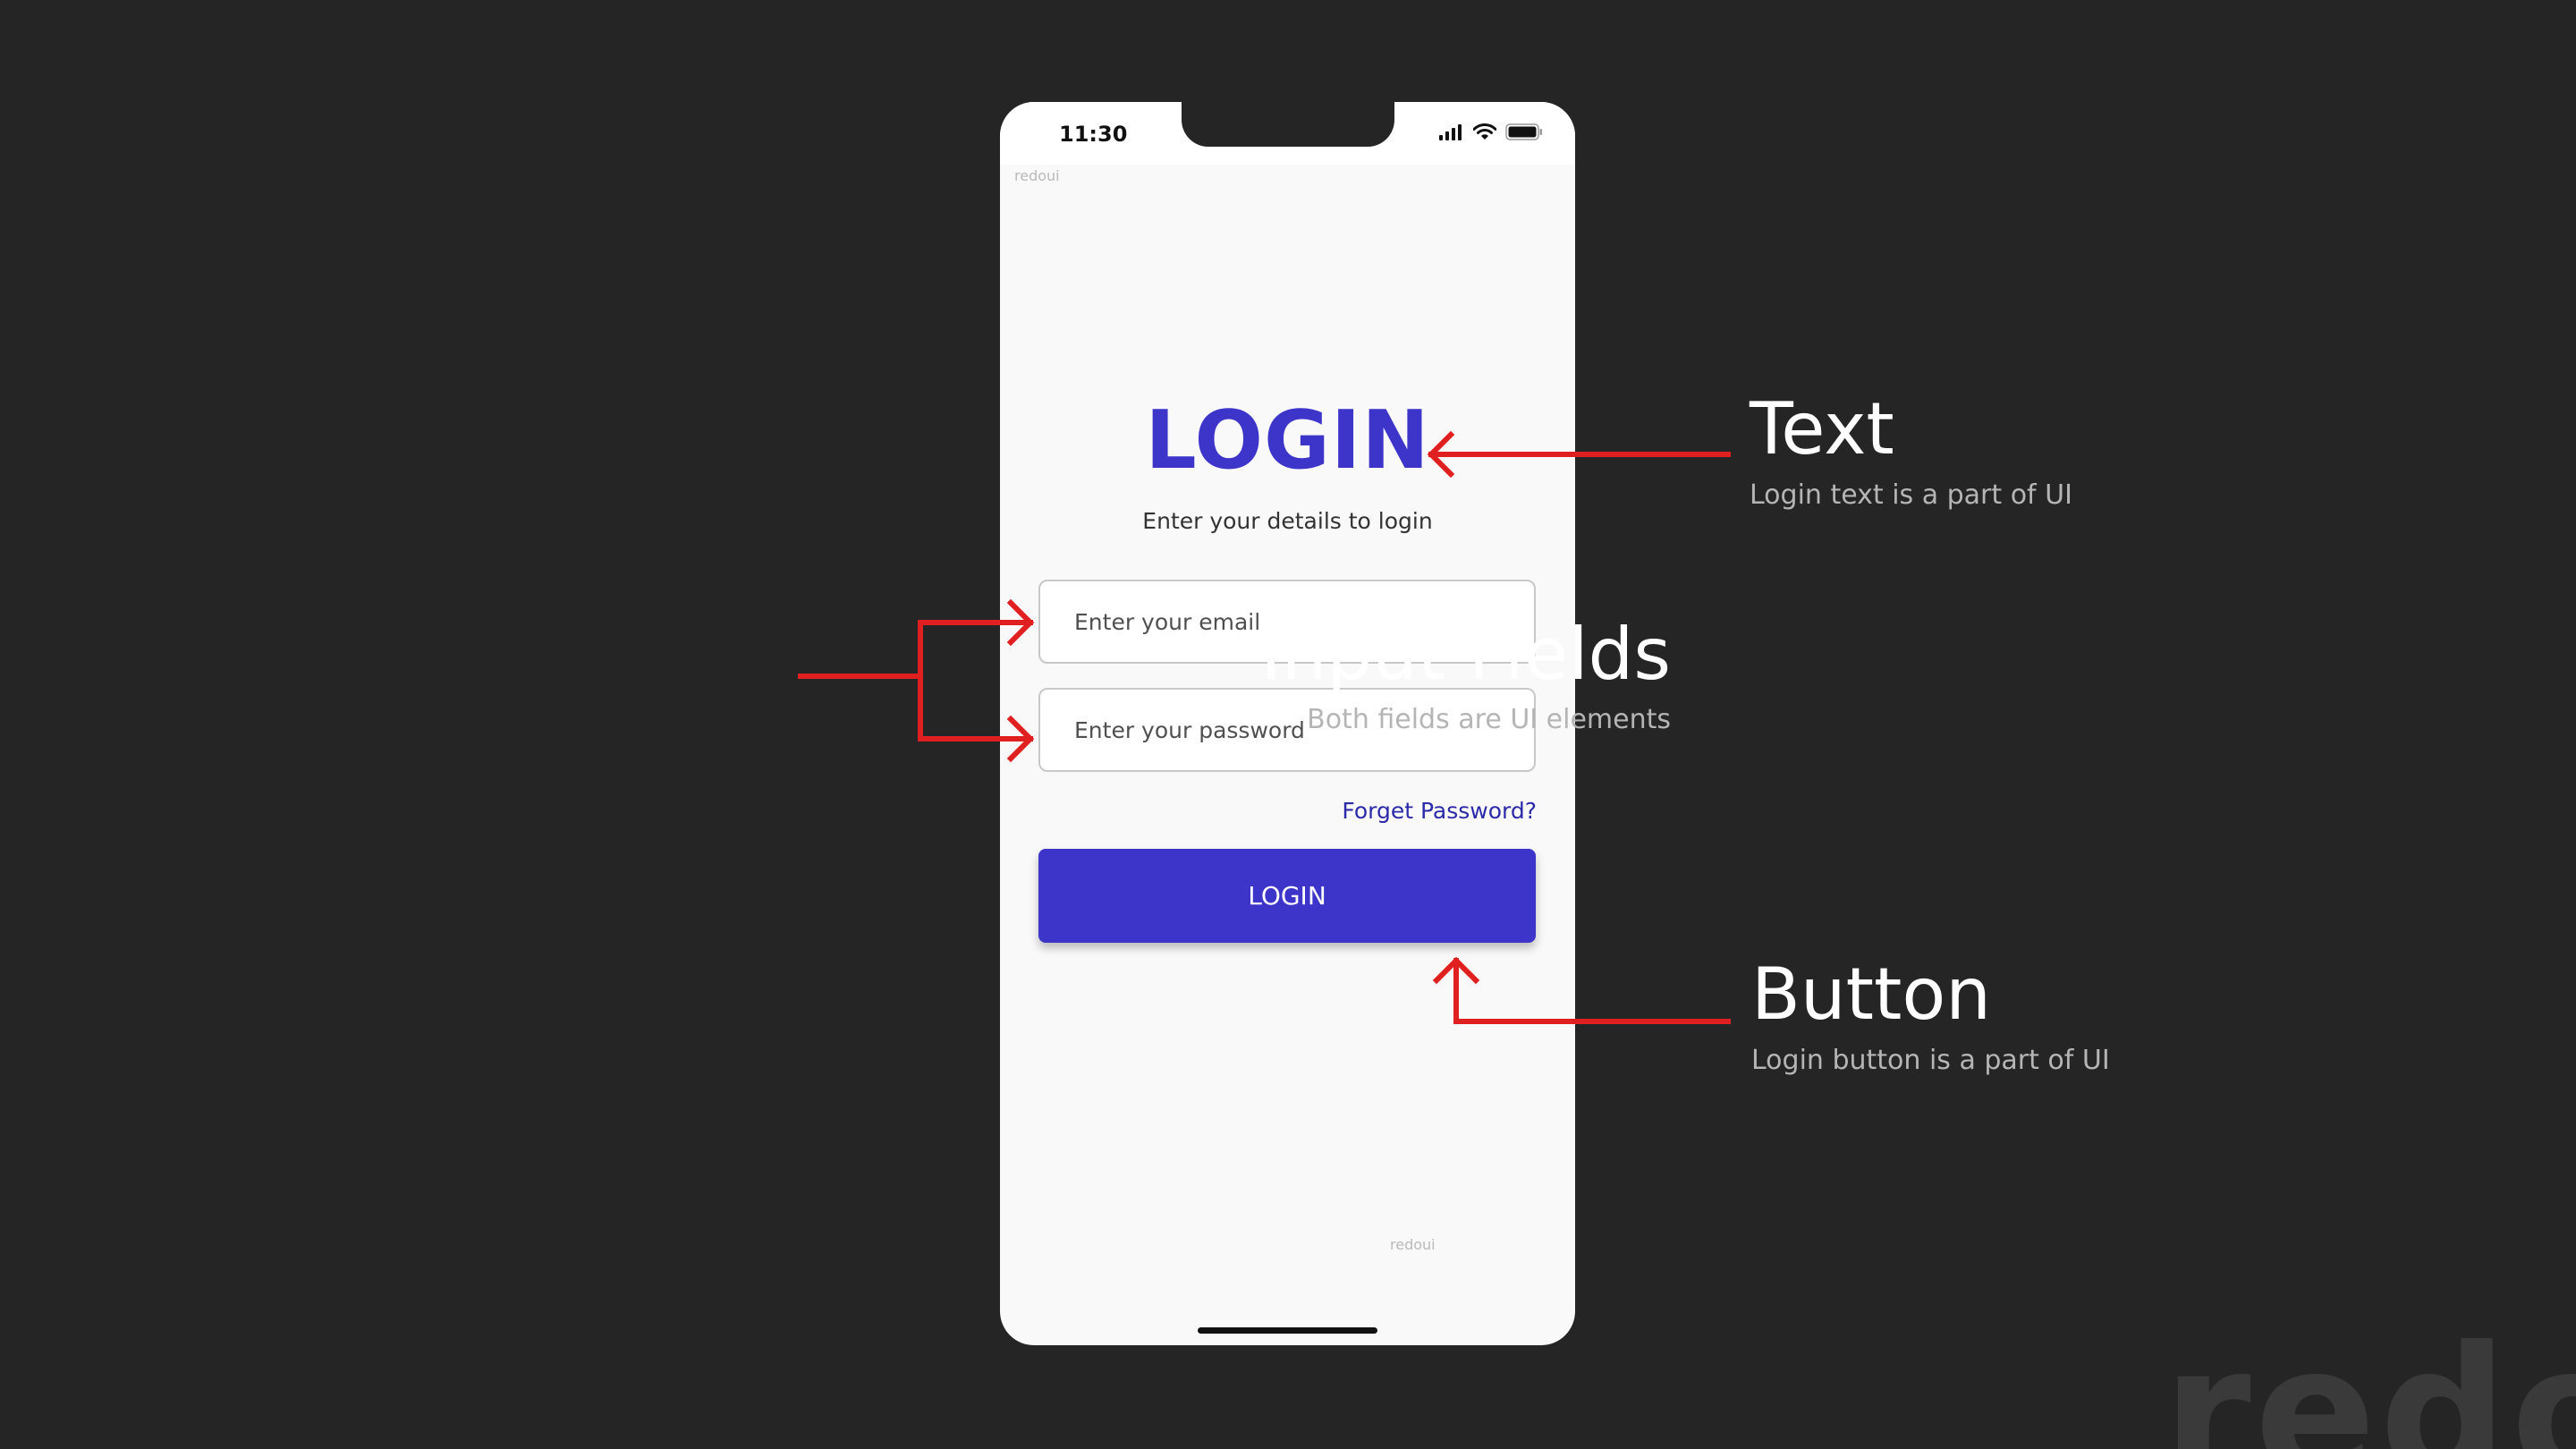  What do you see at coordinates (1592, 991) in the screenshot?
I see `button-arrow` at bounding box center [1592, 991].